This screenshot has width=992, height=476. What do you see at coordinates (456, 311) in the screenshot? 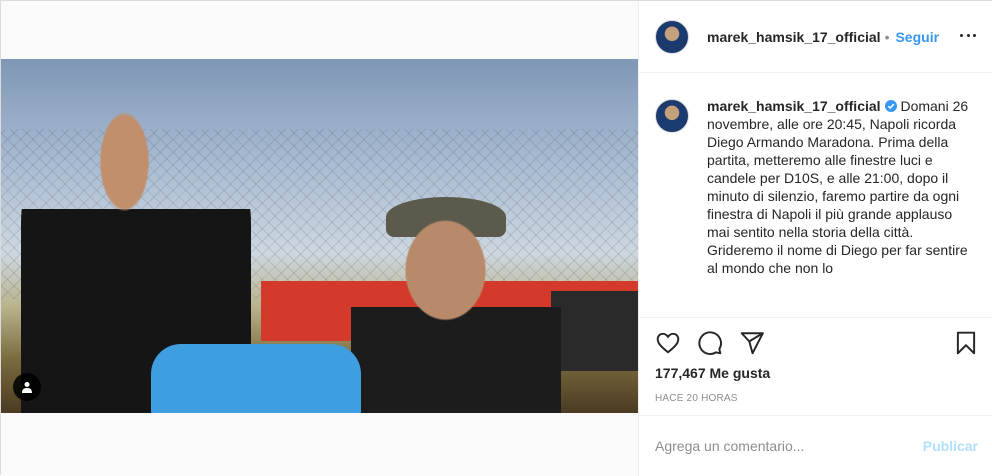
I see `photo-person-right` at bounding box center [456, 311].